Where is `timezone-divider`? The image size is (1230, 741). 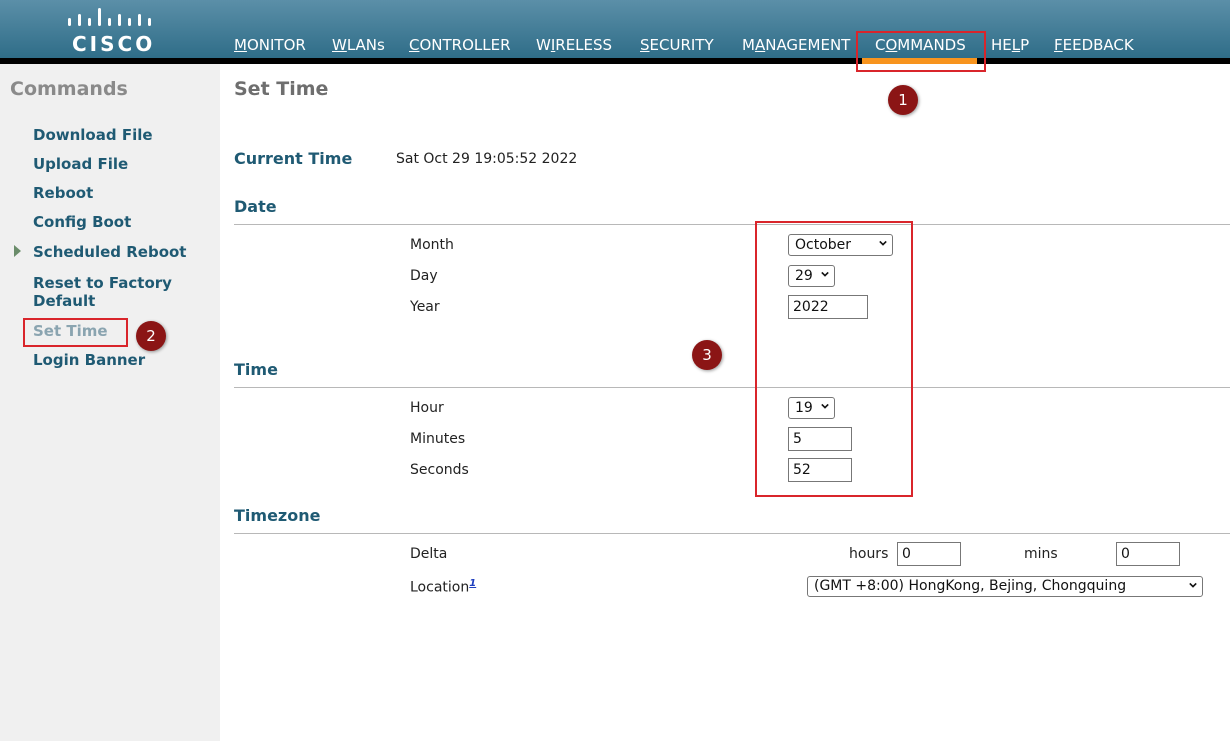
timezone-divider is located at coordinates (732, 533).